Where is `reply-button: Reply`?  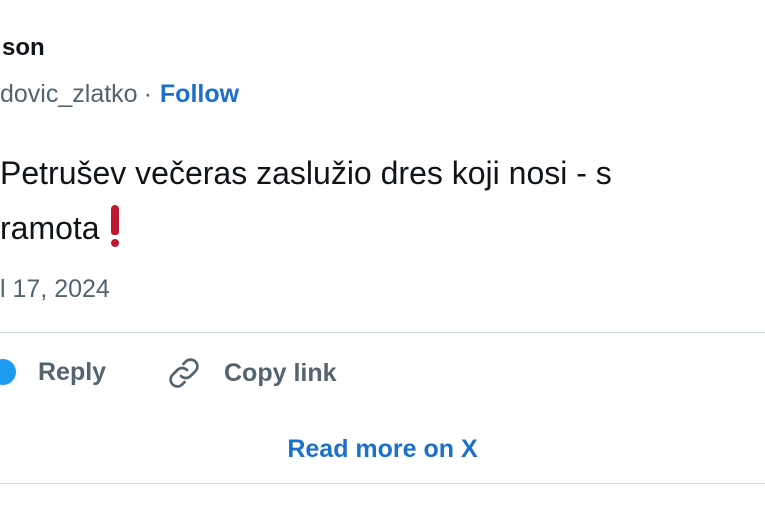
reply-button: Reply is located at coordinates (72, 372).